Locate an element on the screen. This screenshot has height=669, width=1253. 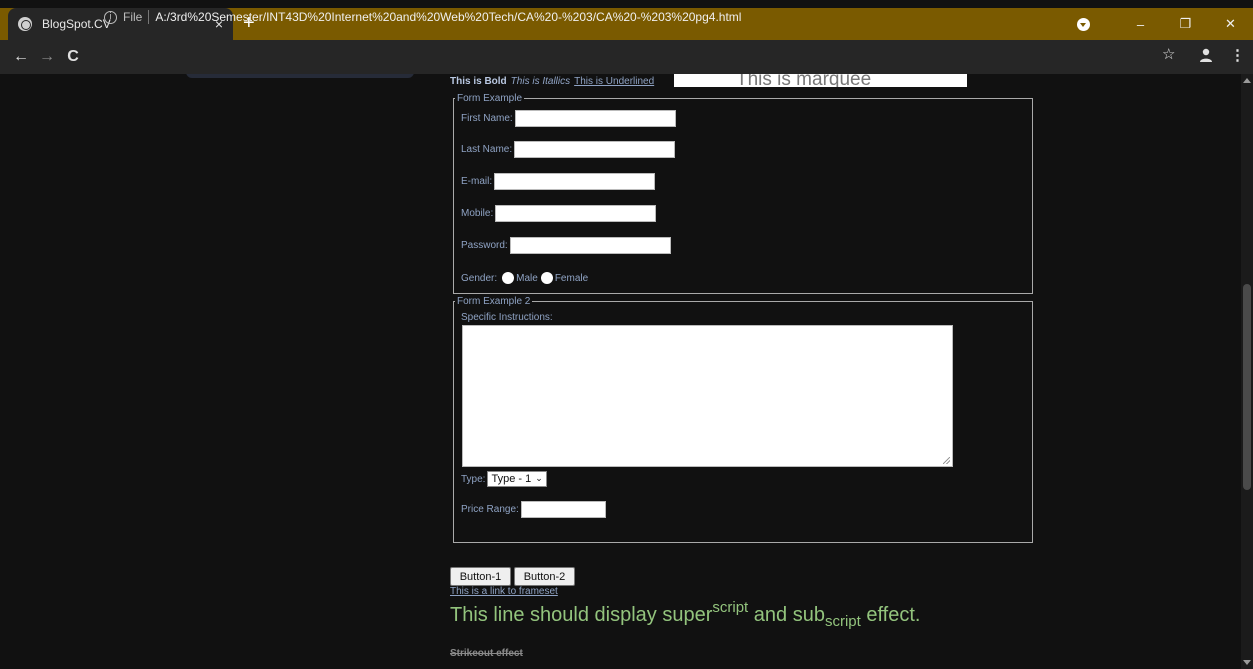
male-radio is located at coordinates (508, 278).